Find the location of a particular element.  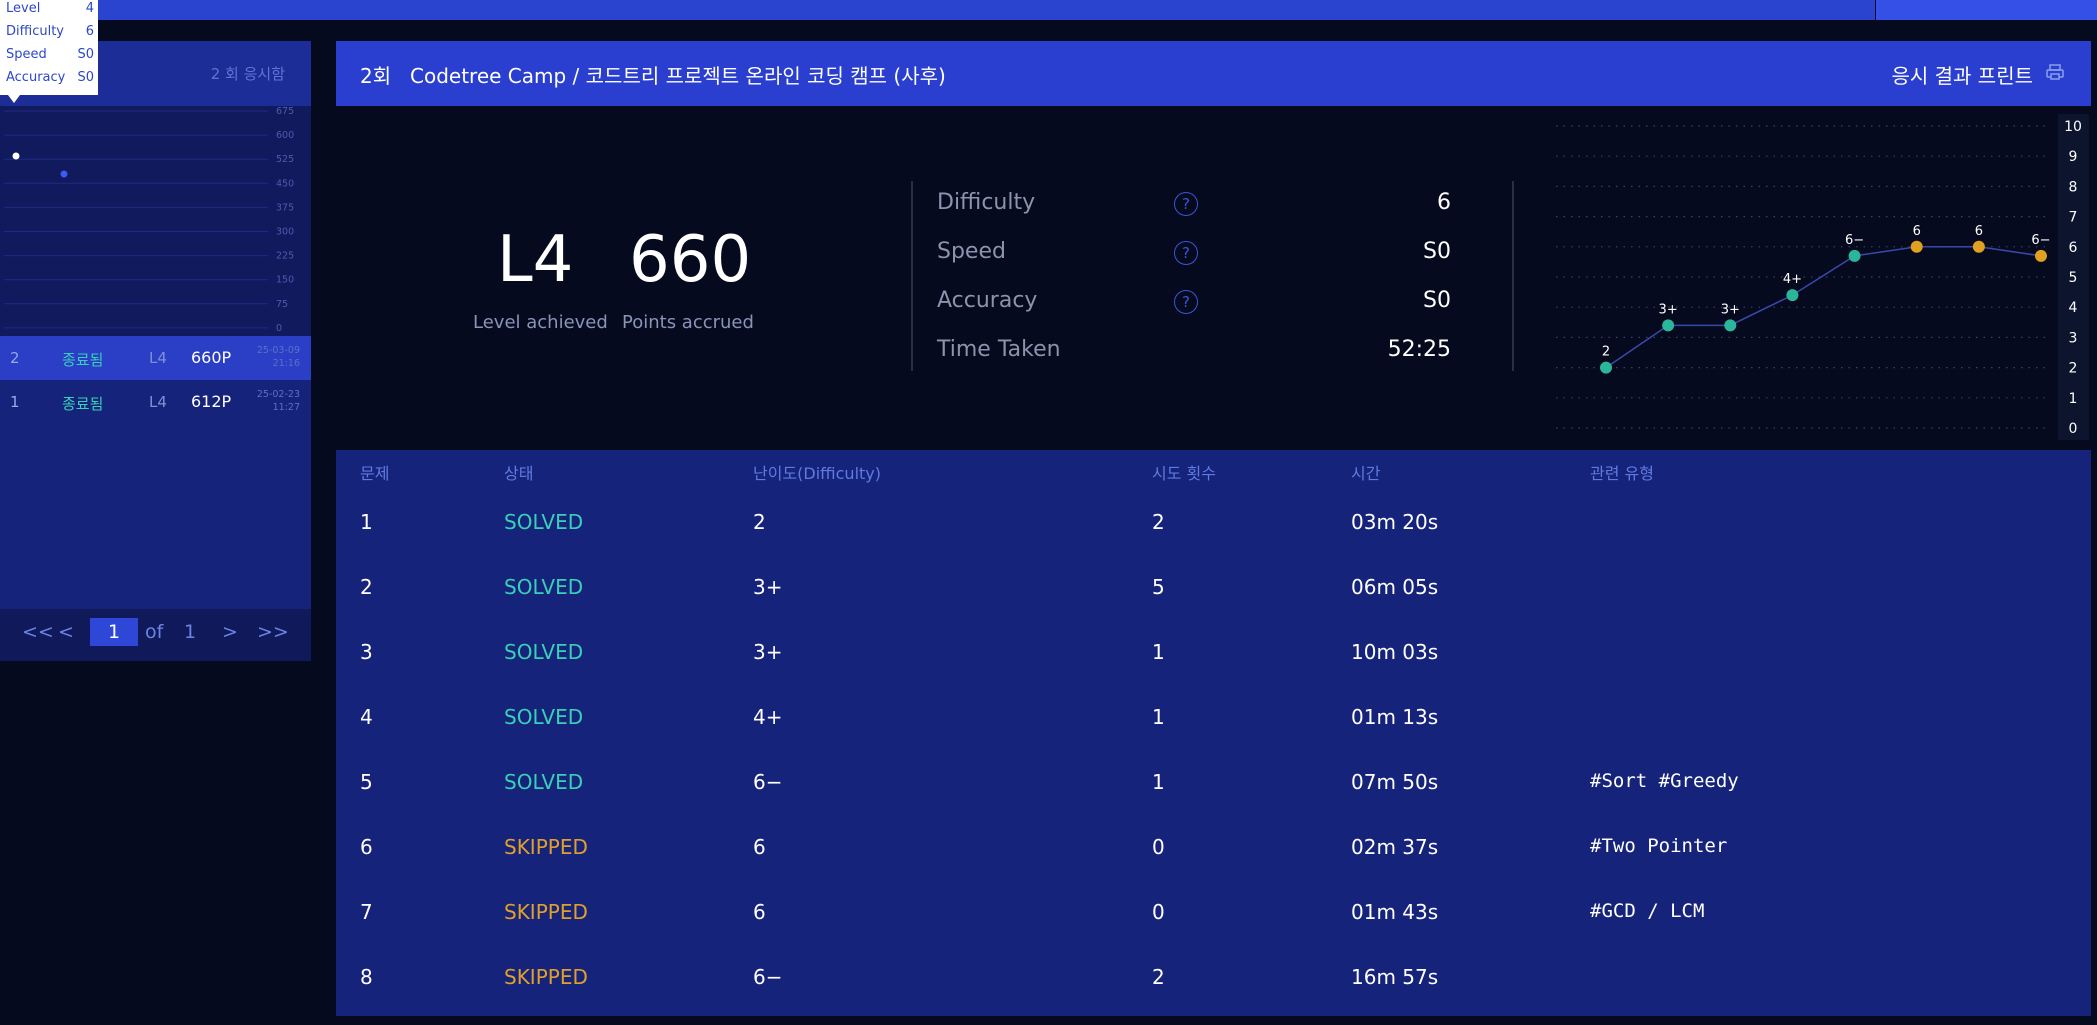

next-page-button: > is located at coordinates (230, 632).